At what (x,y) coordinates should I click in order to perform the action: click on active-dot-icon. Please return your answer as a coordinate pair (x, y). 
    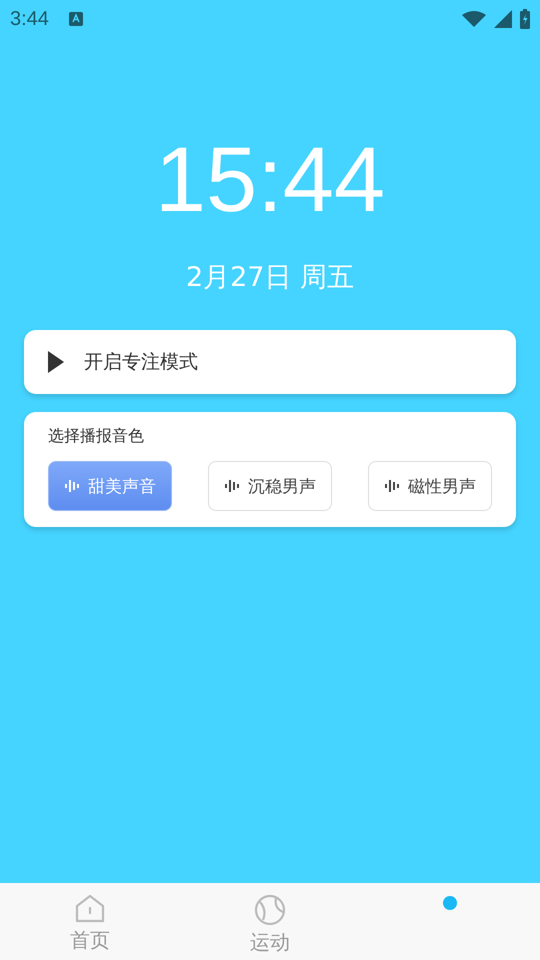
    Looking at the image, I should click on (450, 903).